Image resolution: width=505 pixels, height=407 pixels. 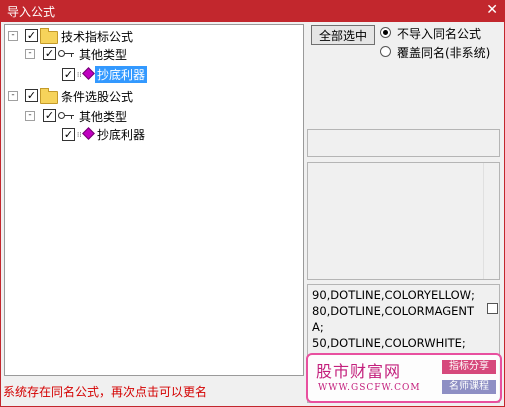 I want to click on tree-node-bottom-fishing-tool: ✓ ⁞⁞ 抄底利器, so click(x=150, y=74).